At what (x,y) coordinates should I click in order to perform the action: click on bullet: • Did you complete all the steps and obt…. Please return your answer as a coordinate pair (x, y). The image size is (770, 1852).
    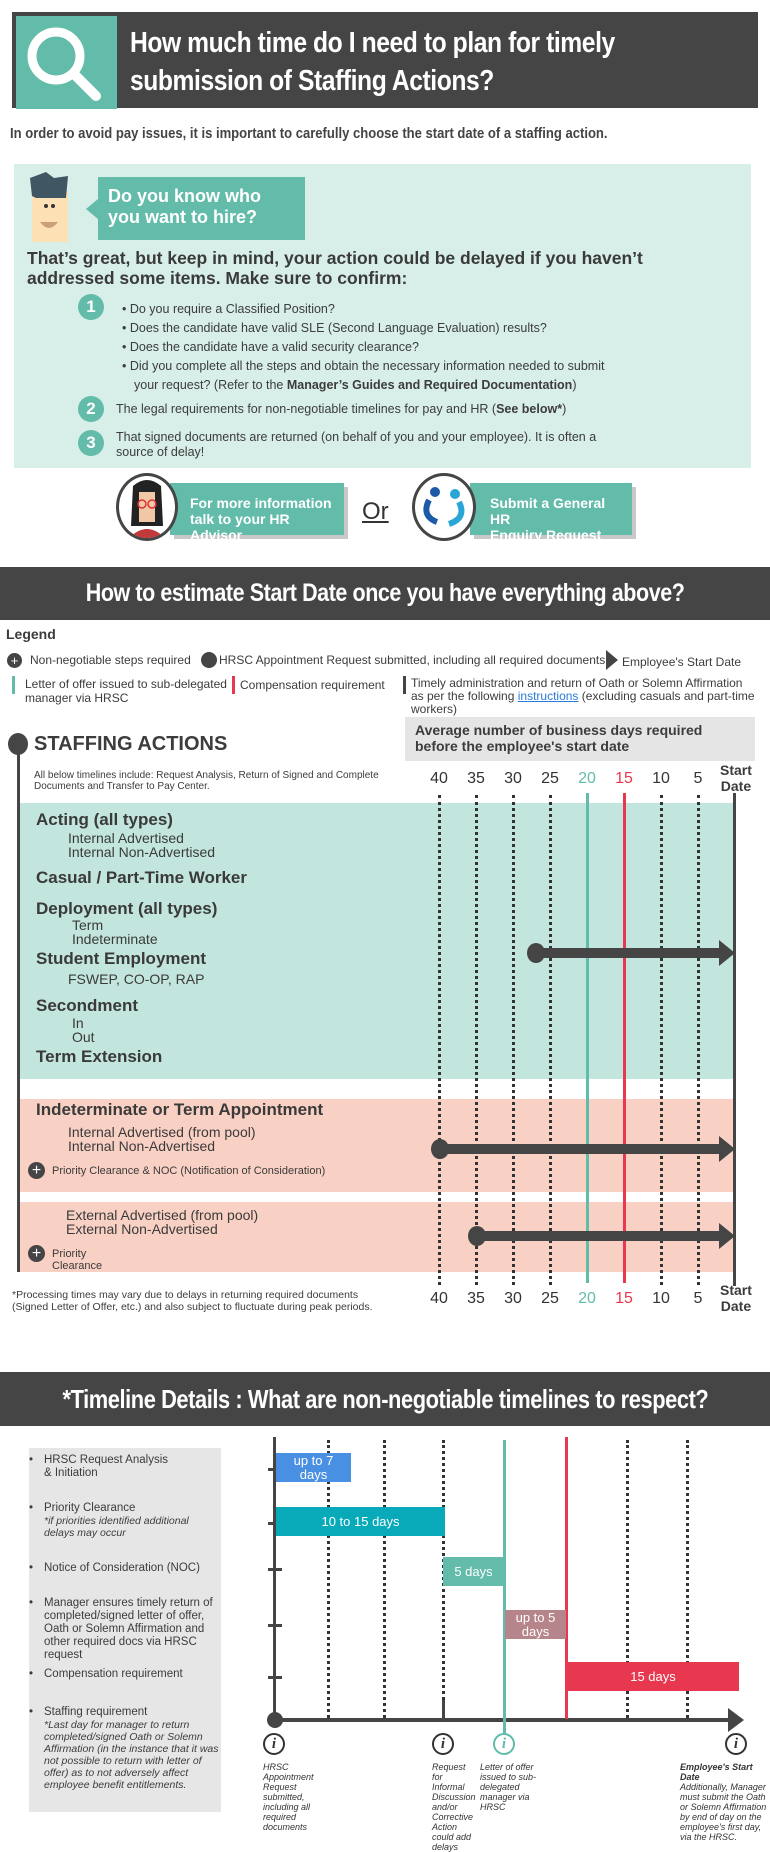
    Looking at the image, I should click on (363, 366).